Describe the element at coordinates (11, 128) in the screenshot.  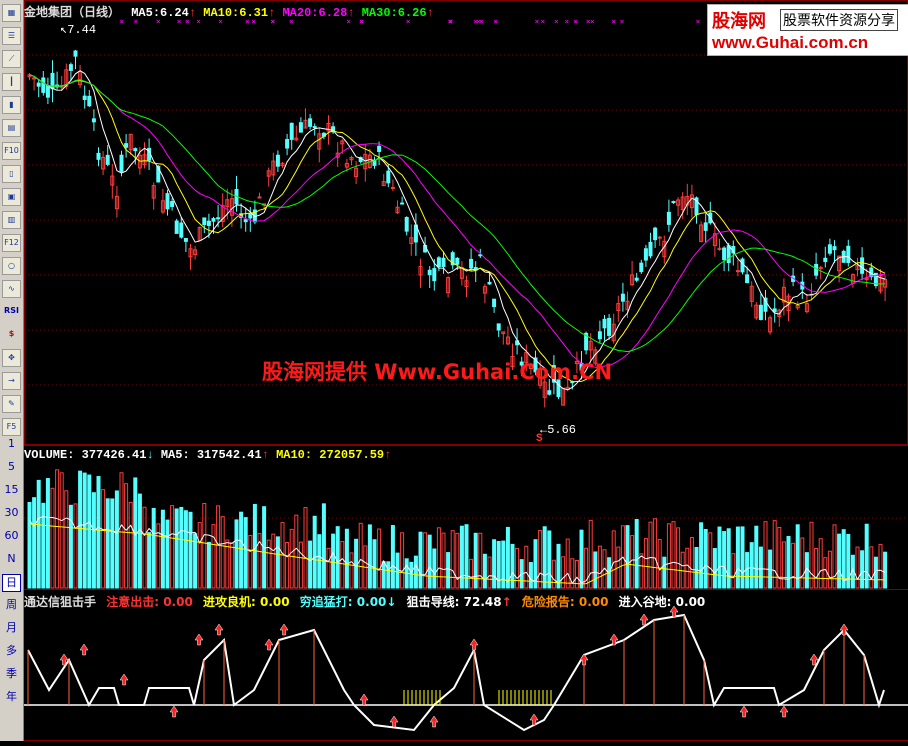
I see `table-icon: ▤` at that location.